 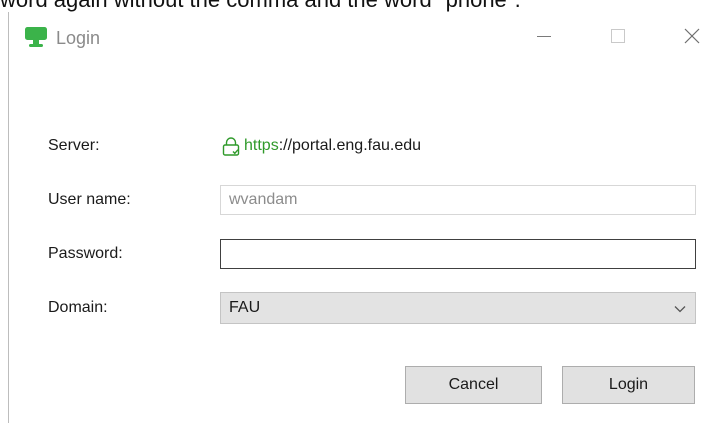 What do you see at coordinates (365, 38) in the screenshot?
I see `title-bar: Login` at bounding box center [365, 38].